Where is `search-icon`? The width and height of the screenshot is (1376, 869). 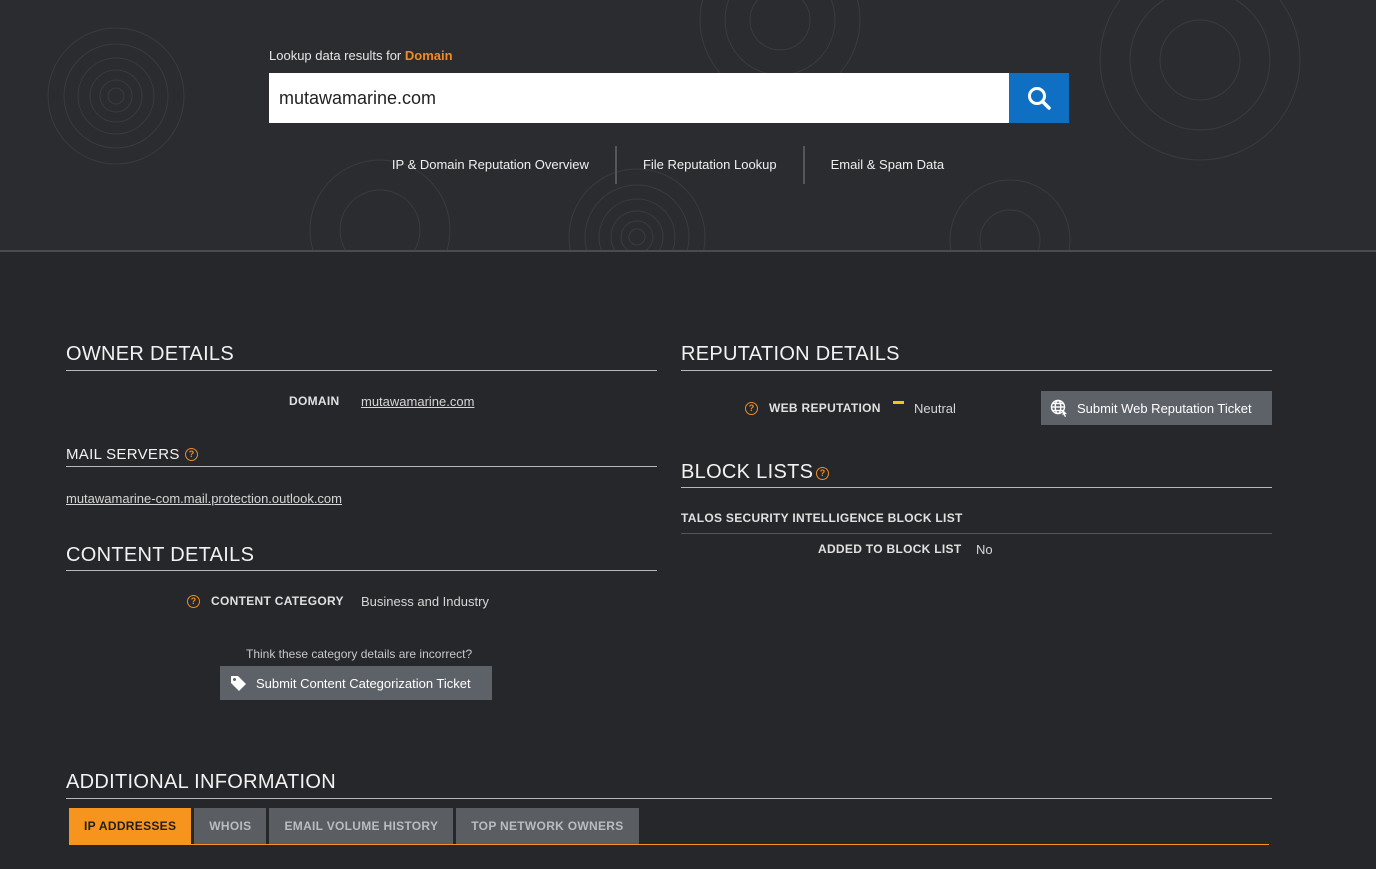 search-icon is located at coordinates (1039, 98).